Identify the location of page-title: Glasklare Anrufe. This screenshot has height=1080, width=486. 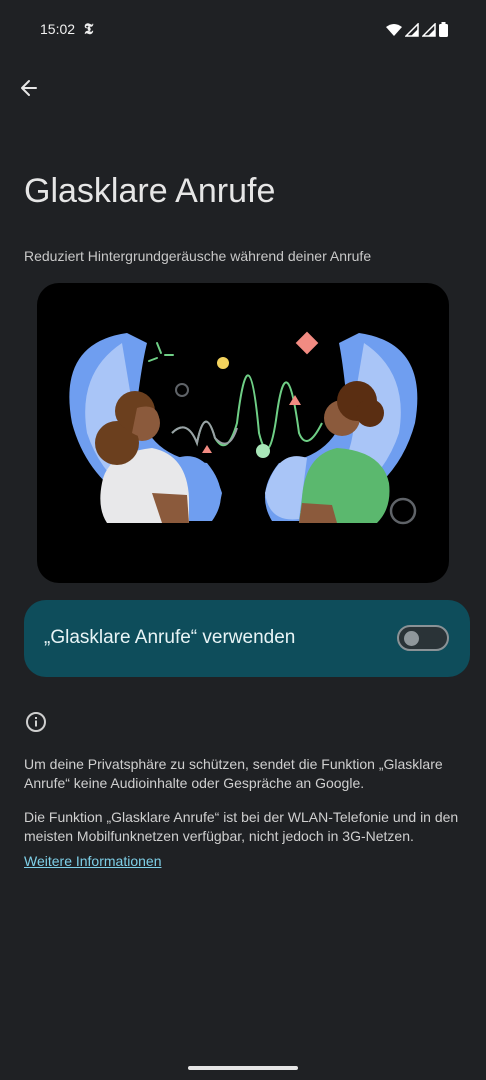
(150, 191).